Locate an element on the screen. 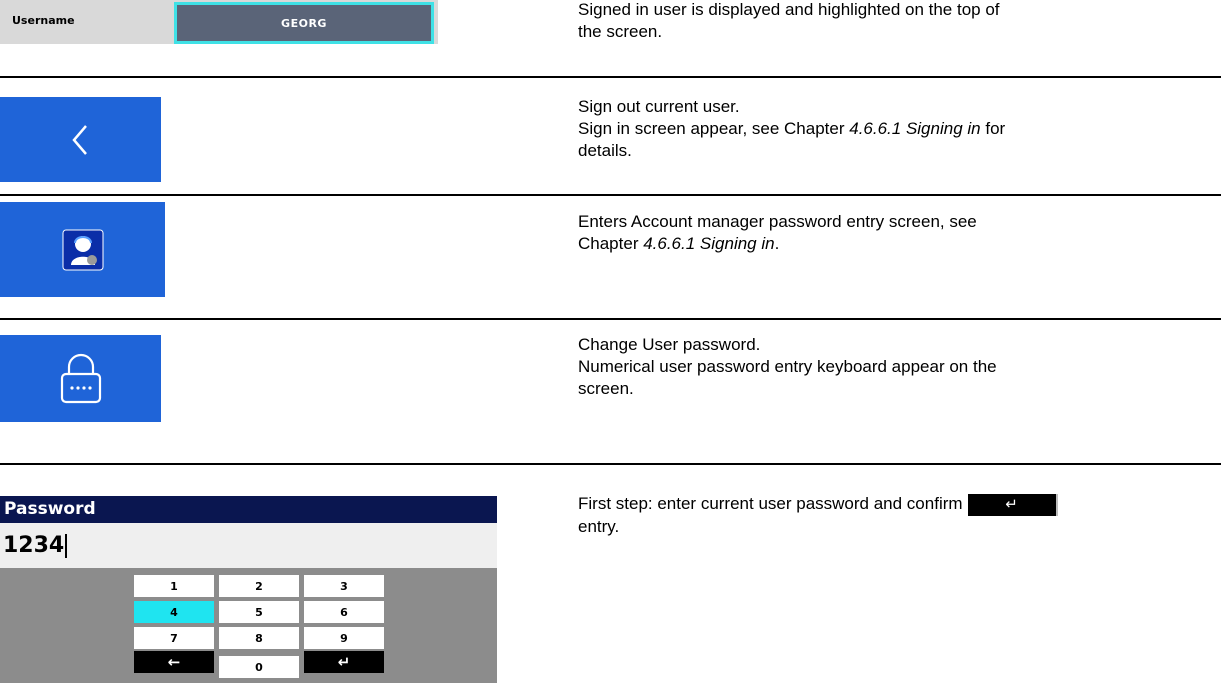 The image size is (1221, 683). sign-out-button is located at coordinates (80, 139).